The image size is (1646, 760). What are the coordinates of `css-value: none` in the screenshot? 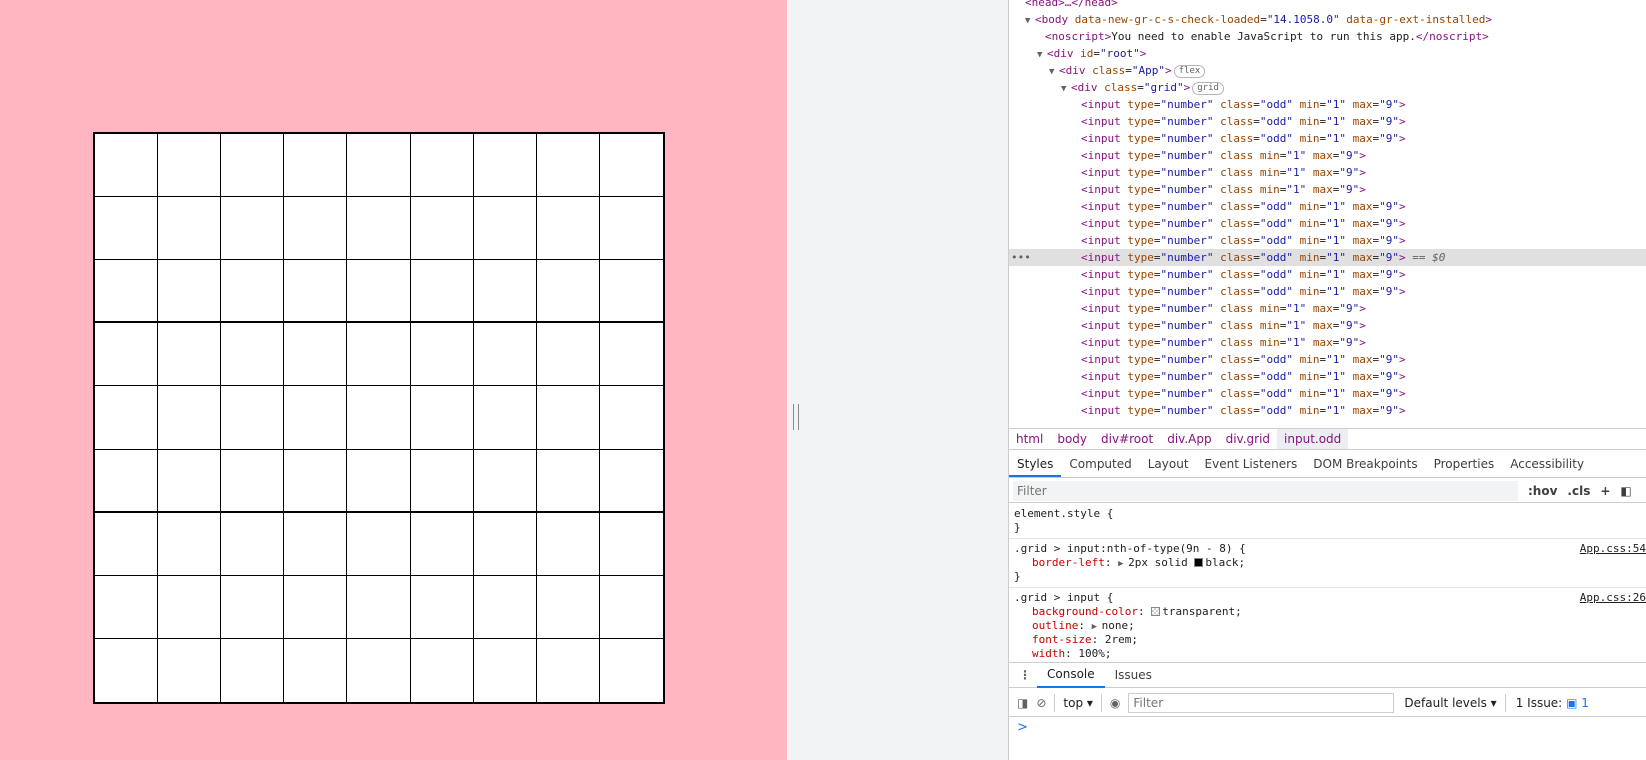 It's located at (1115, 625).